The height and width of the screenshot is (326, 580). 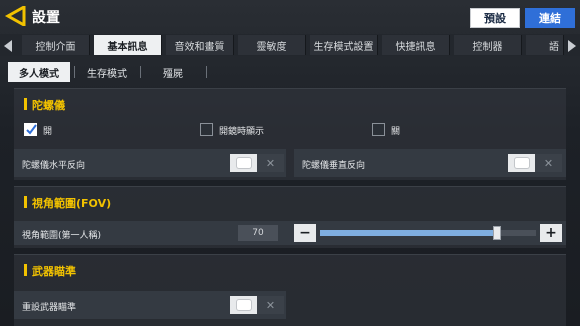 What do you see at coordinates (495, 18) in the screenshot?
I see `preset-button: 預設` at bounding box center [495, 18].